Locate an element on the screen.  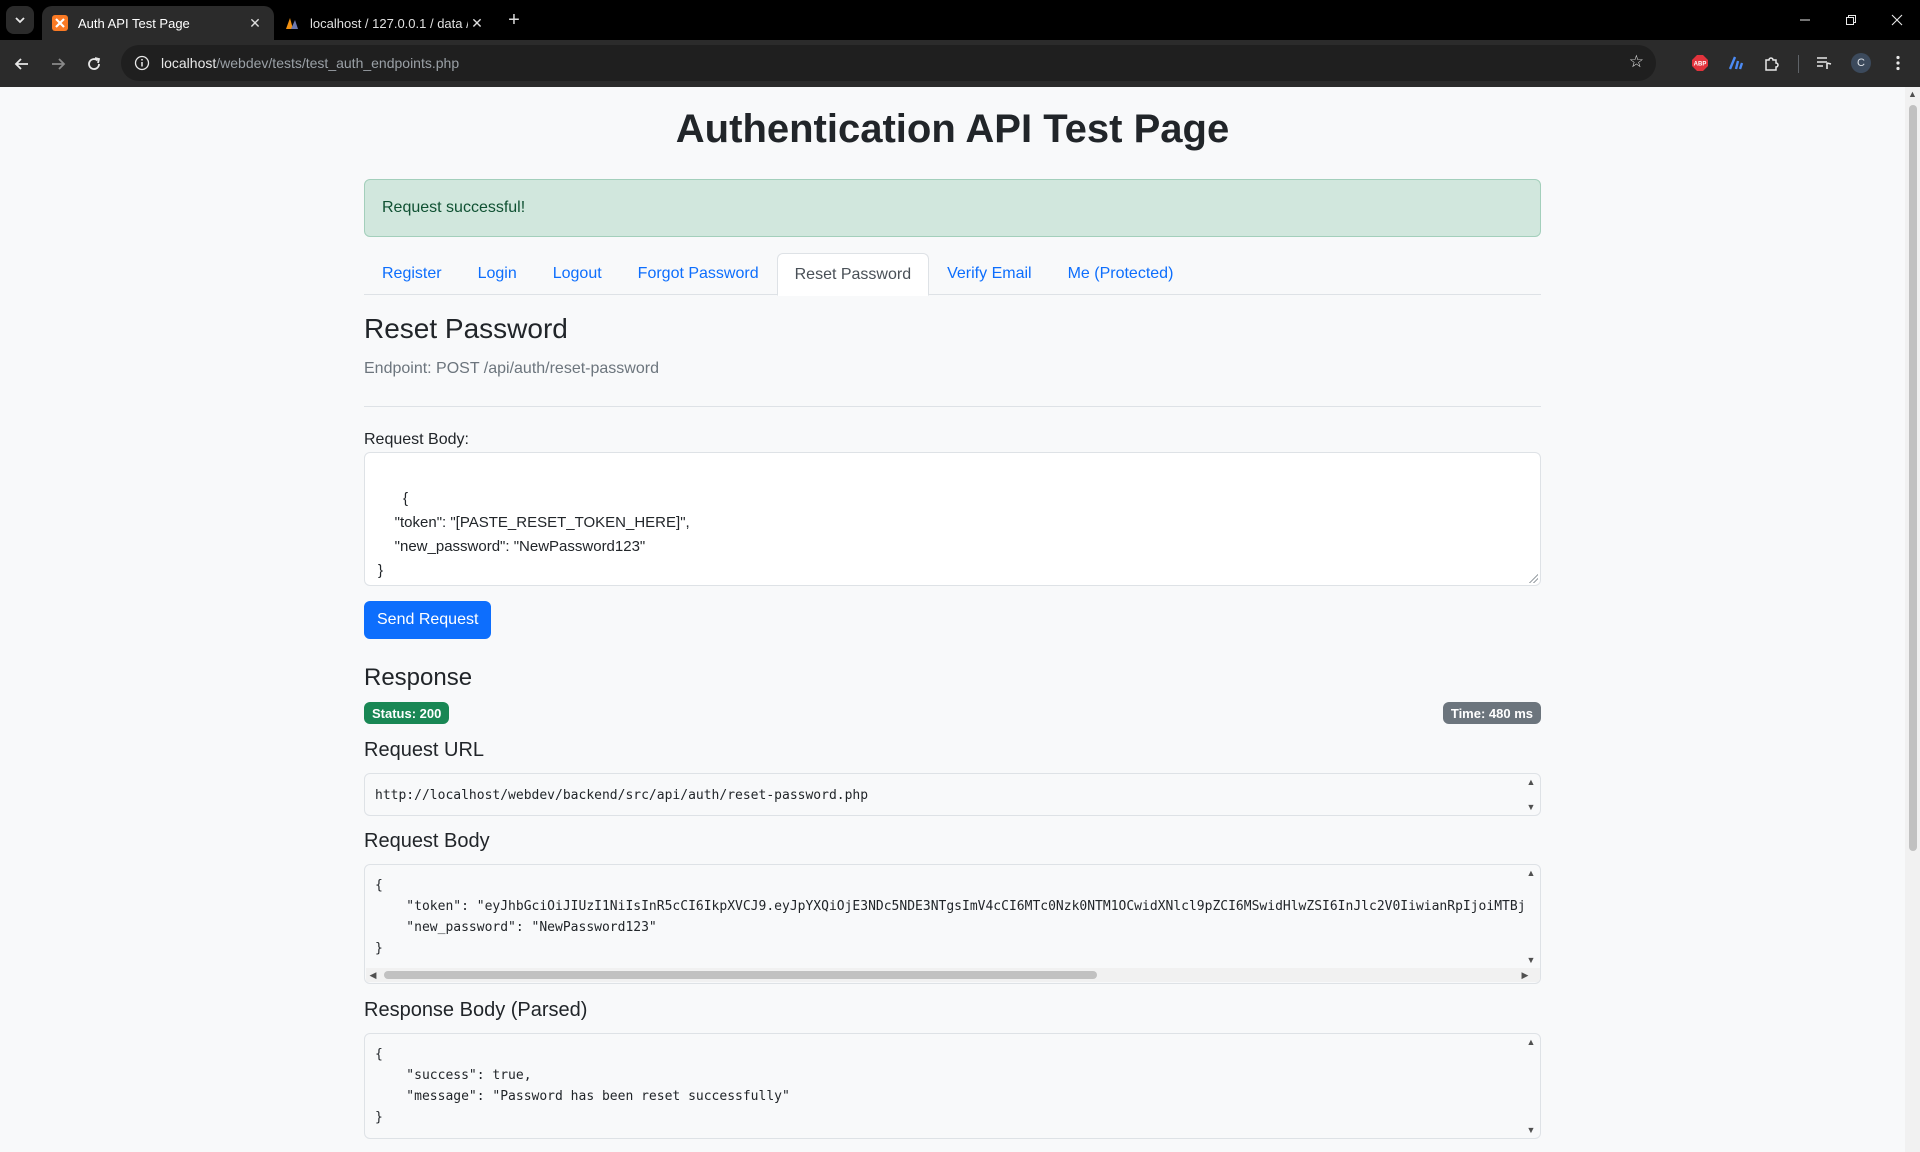
tab-logout: Logout is located at coordinates (577, 274).